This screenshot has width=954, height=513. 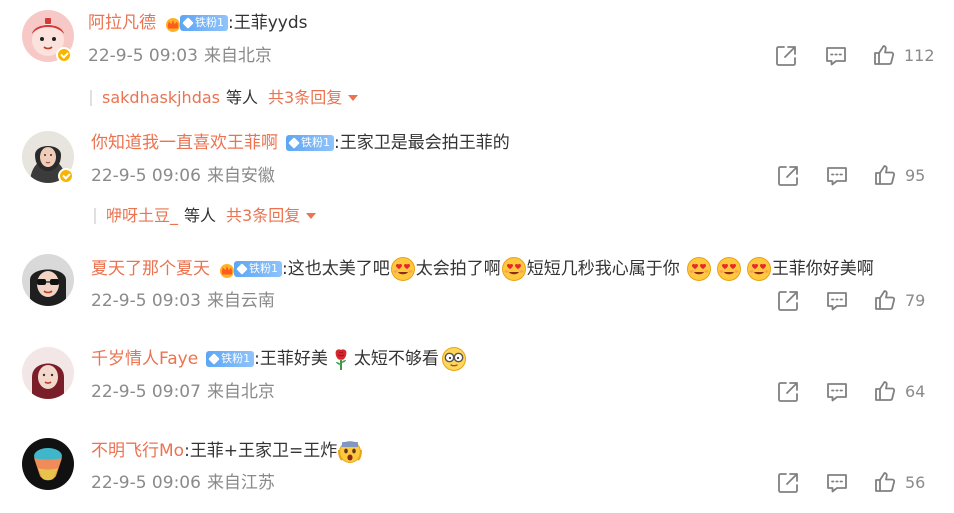 I want to click on reply-summary: 咿呀土豆_ 等人 共3条回复, so click(x=205, y=216).